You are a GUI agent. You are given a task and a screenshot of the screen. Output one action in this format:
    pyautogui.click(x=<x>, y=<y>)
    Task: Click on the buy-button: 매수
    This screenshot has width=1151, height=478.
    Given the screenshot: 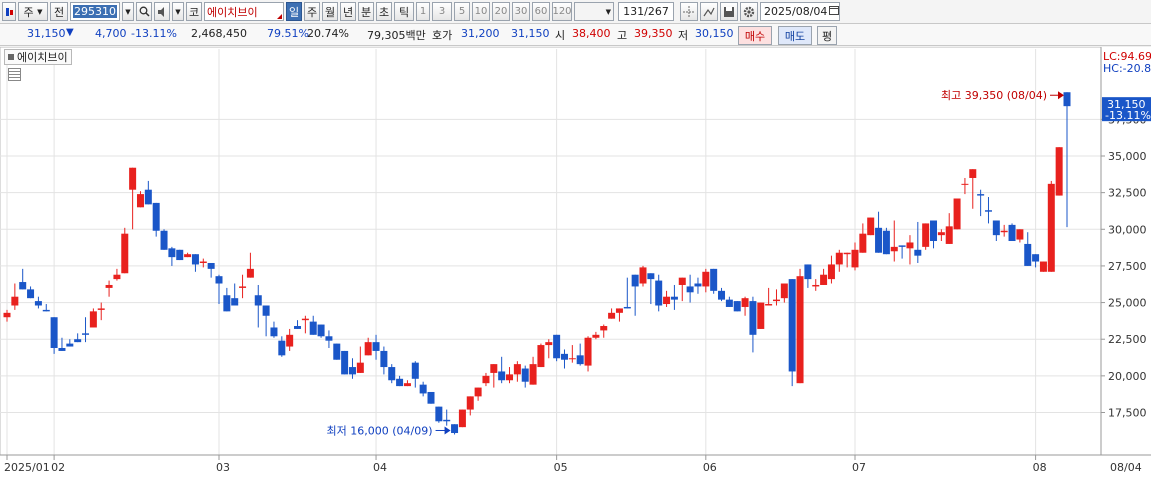 What is the action you would take?
    pyautogui.click(x=755, y=35)
    